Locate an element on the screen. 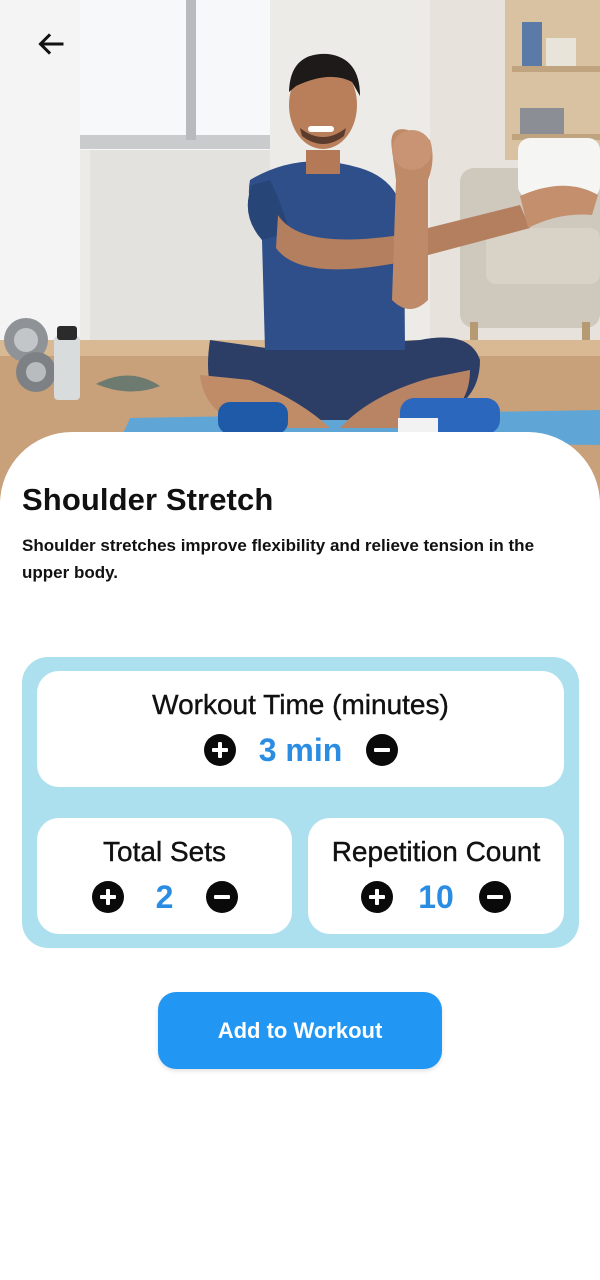  back-button is located at coordinates (51, 44).